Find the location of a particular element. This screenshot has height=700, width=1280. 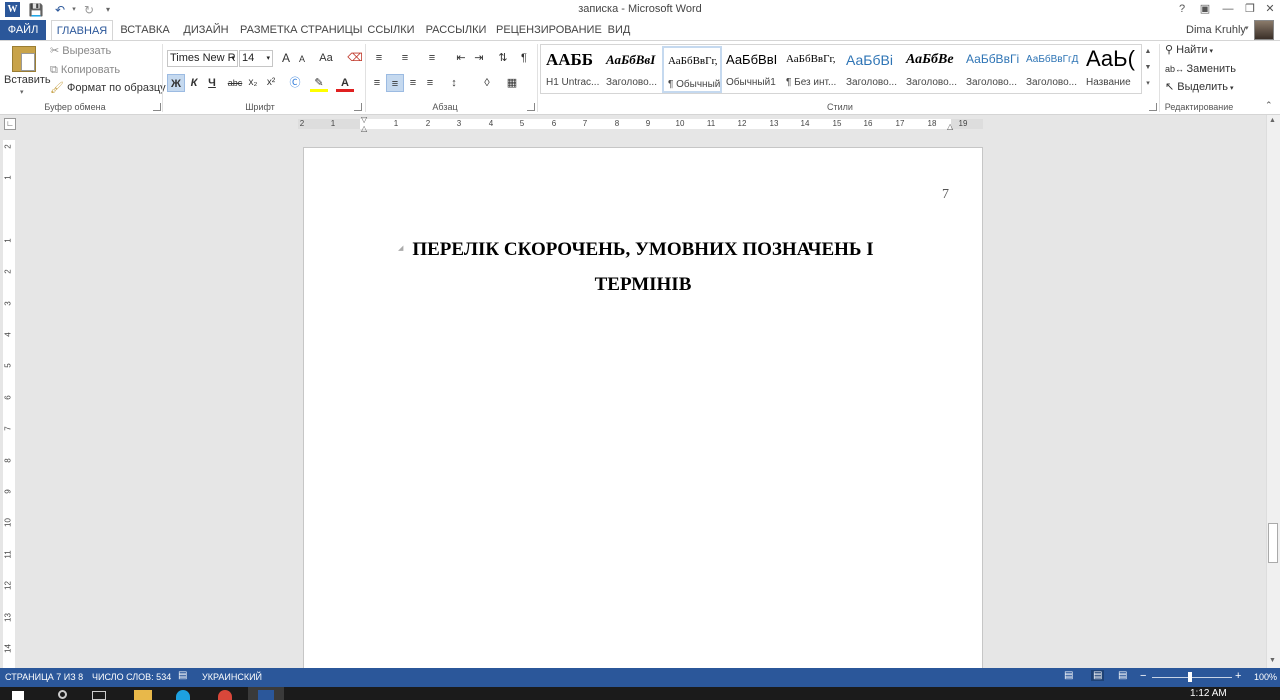

style-item: АаЬ( Название is located at coordinates (1112, 69).